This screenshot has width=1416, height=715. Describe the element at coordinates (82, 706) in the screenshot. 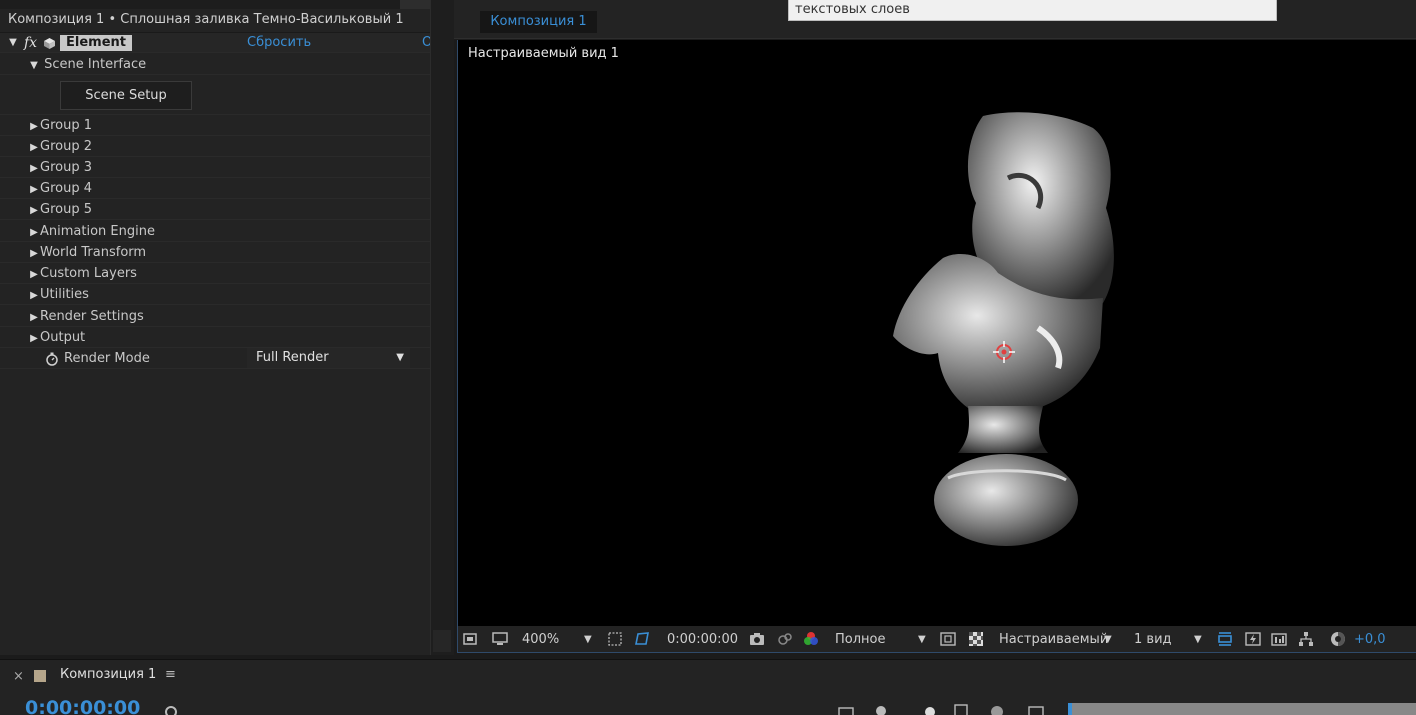

I see `timeline-timecode: 0:00:00:00` at that location.